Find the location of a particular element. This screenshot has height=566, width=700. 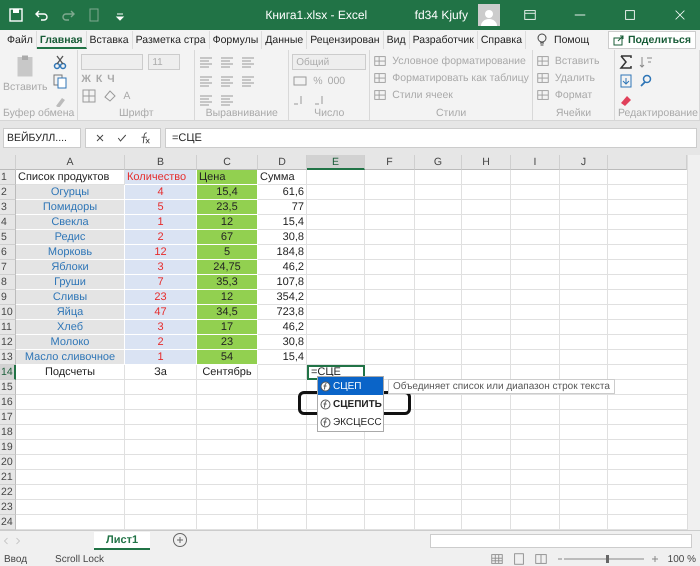

table-cell: 23,5 is located at coordinates (227, 207).